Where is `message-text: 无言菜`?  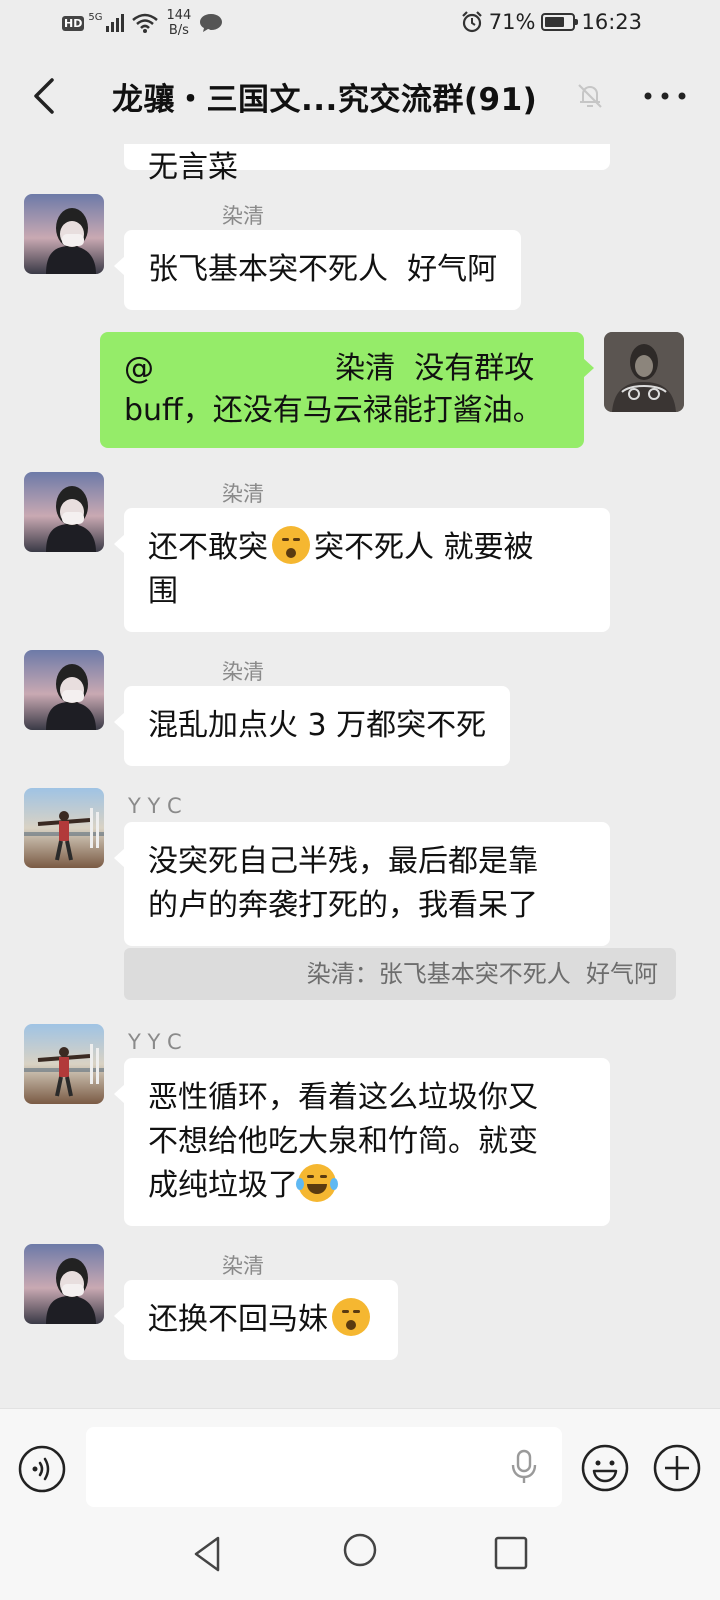 message-text: 无言菜 is located at coordinates (193, 167).